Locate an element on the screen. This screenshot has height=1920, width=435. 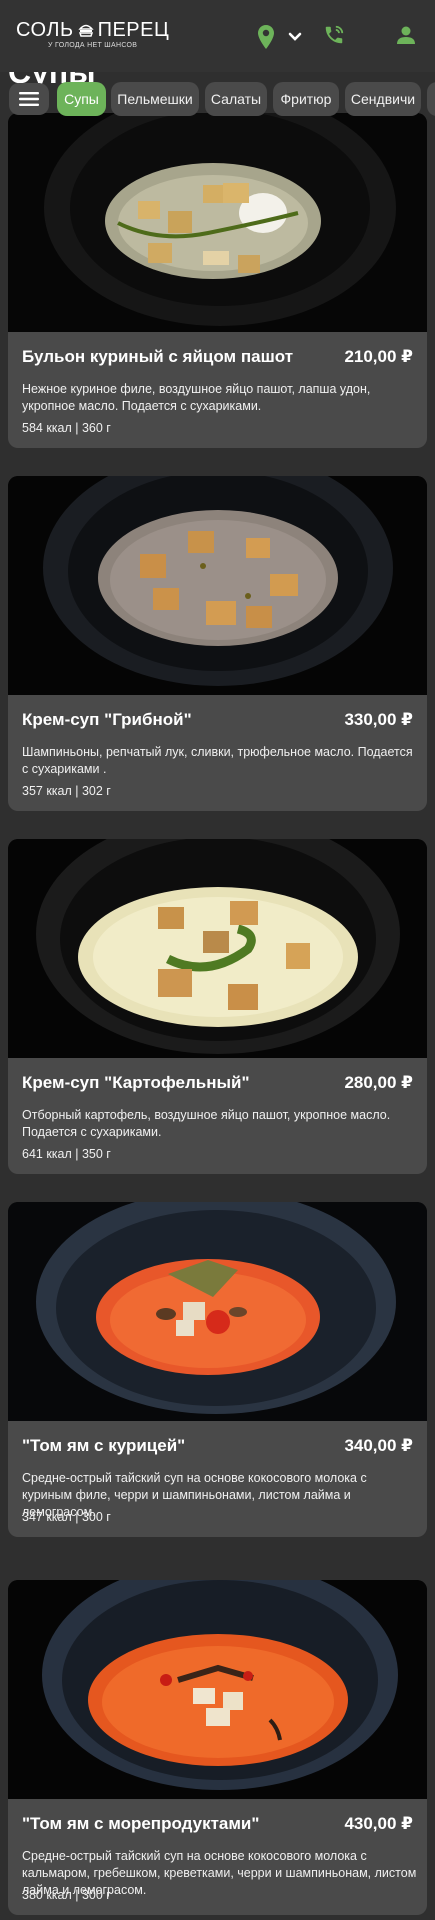
logo: СОЛЬ ПЕРЕЦ У ГОЛОДА НЕТ ШАНСОВ is located at coordinates (92, 34).